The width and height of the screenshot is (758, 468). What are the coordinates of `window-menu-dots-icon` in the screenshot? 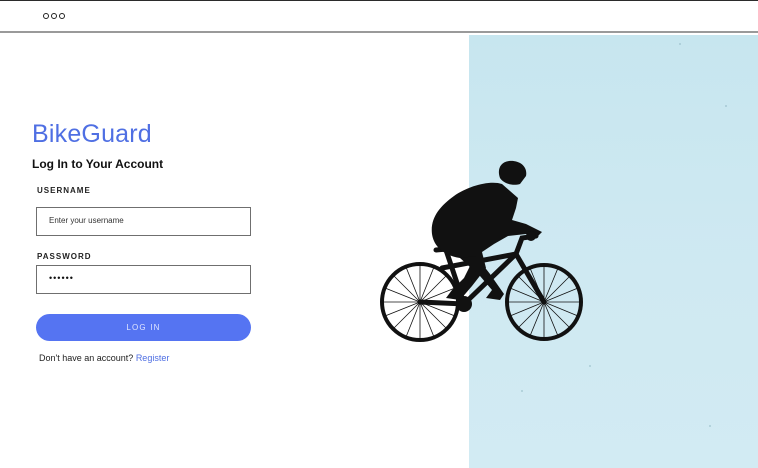 It's located at (54, 16).